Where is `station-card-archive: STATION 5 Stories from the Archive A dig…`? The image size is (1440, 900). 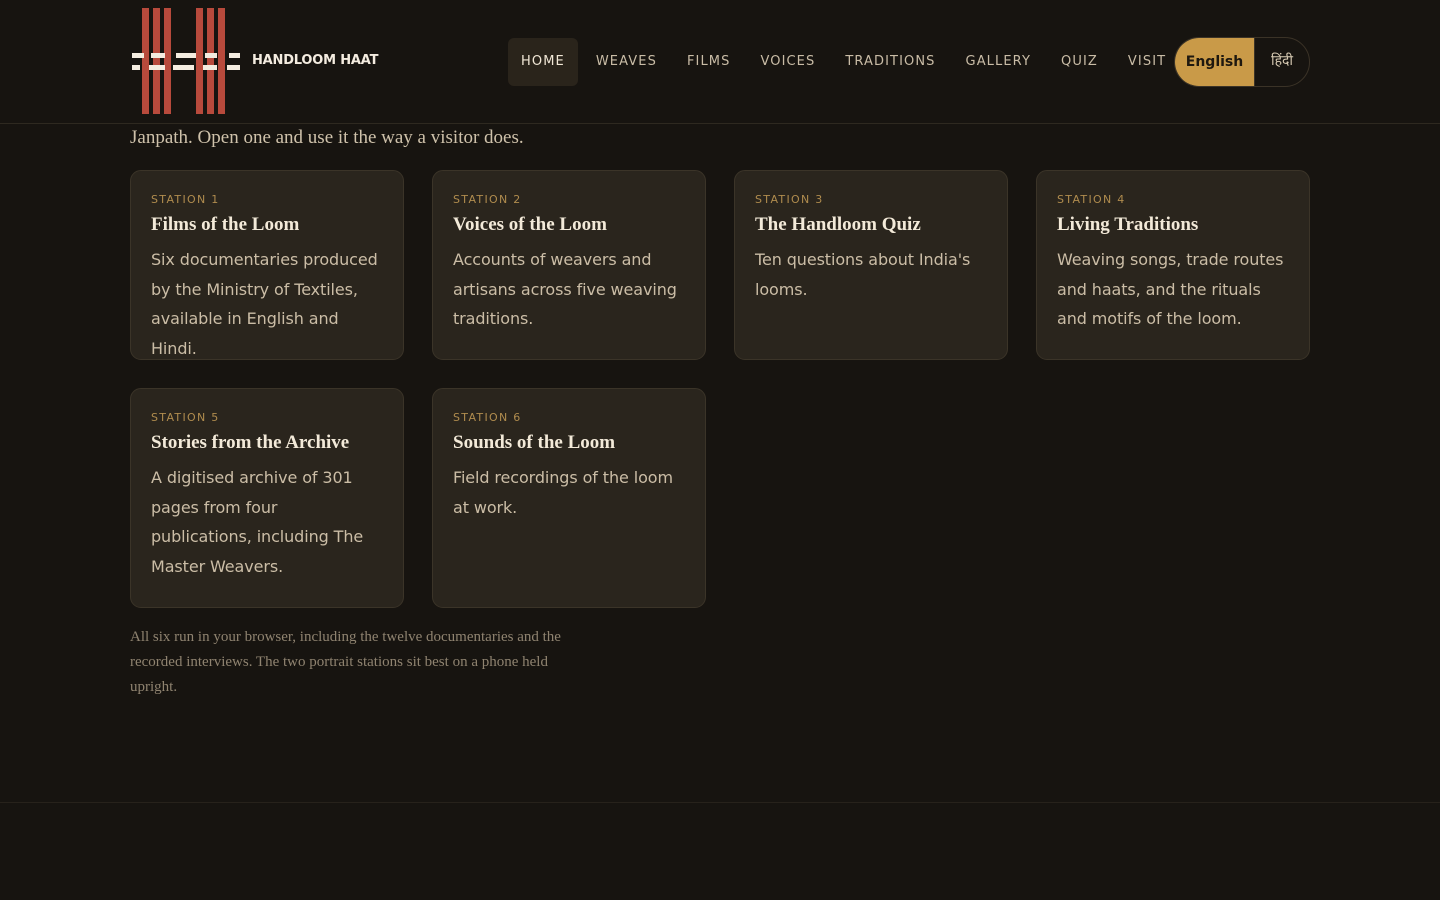 station-card-archive: STATION 5 Stories from the Archive A dig… is located at coordinates (267, 498).